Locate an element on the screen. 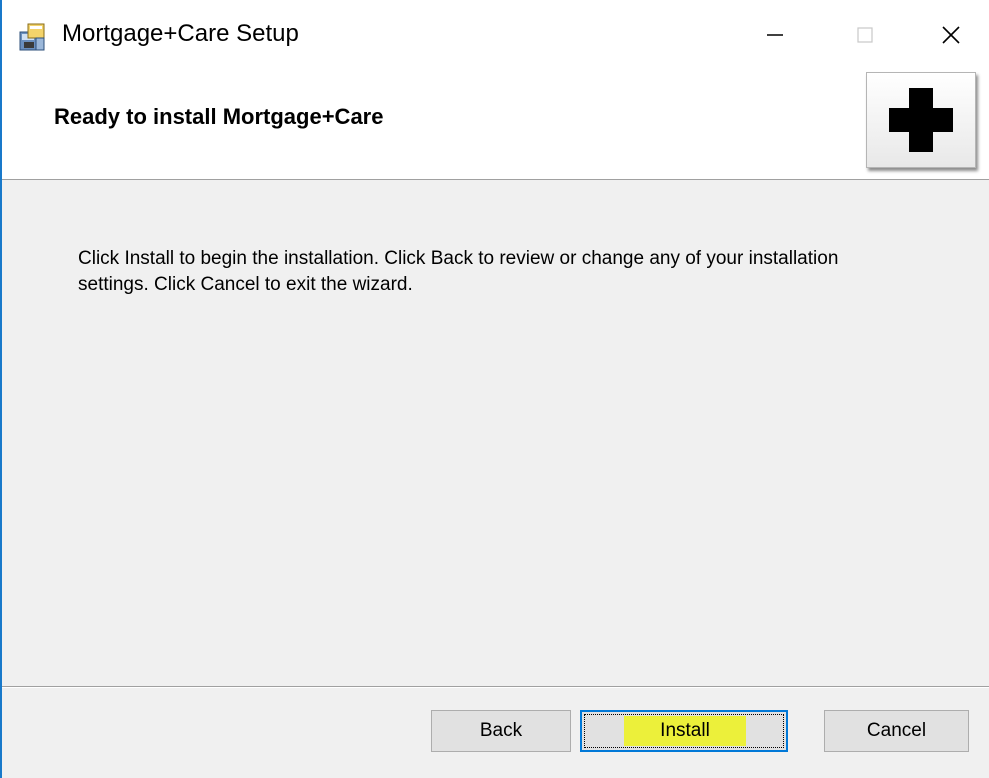 The height and width of the screenshot is (778, 989). install-button-label: Install is located at coordinates (685, 731).